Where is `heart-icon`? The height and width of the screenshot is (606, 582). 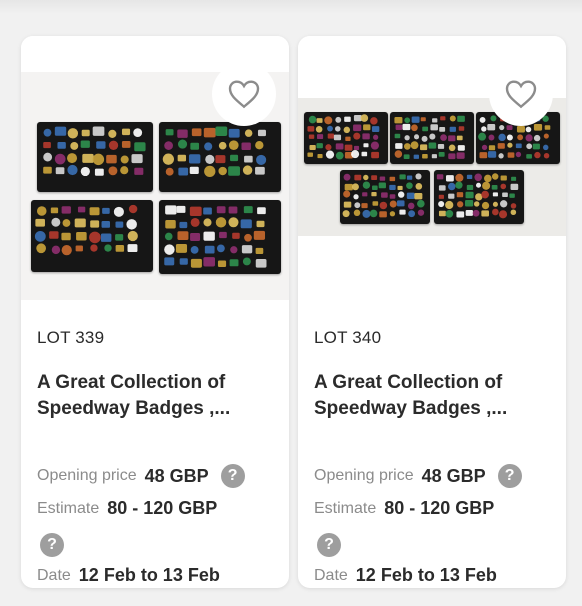
heart-icon is located at coordinates (521, 94).